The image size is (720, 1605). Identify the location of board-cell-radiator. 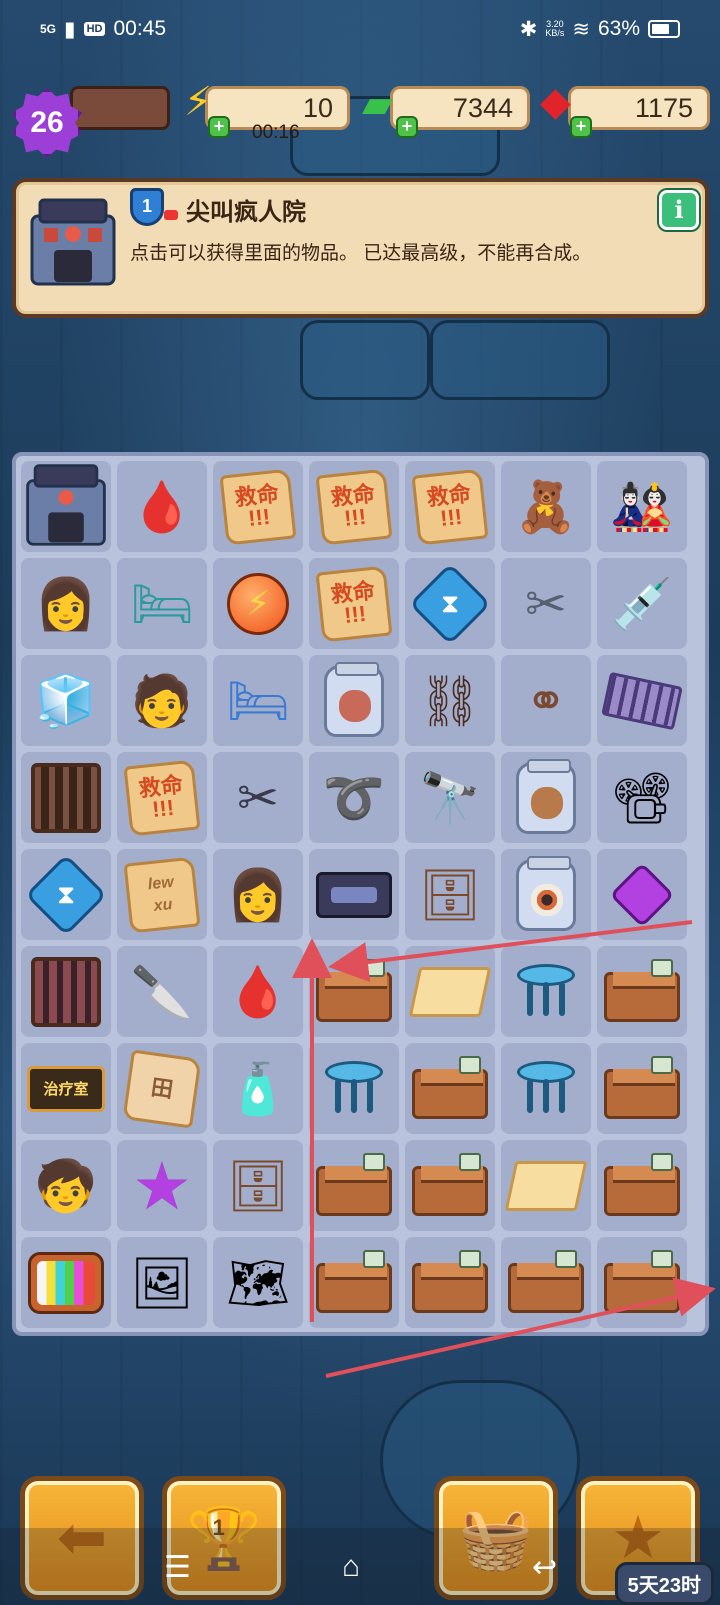
(66, 991).